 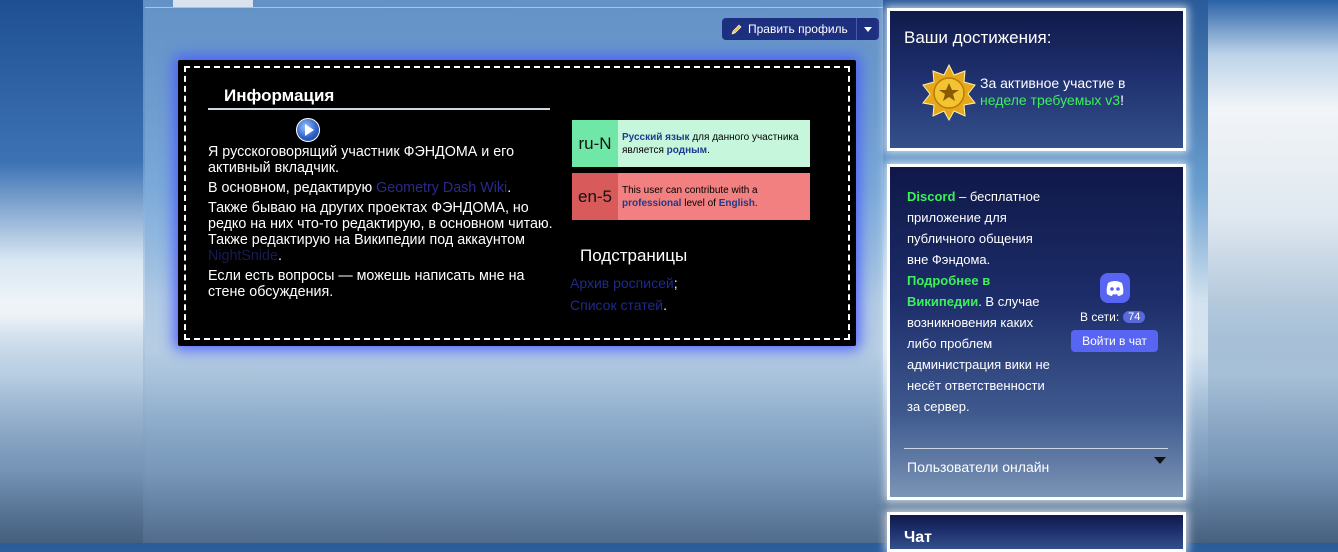 What do you see at coordinates (931, 196) in the screenshot?
I see `discord-link: Discord` at bounding box center [931, 196].